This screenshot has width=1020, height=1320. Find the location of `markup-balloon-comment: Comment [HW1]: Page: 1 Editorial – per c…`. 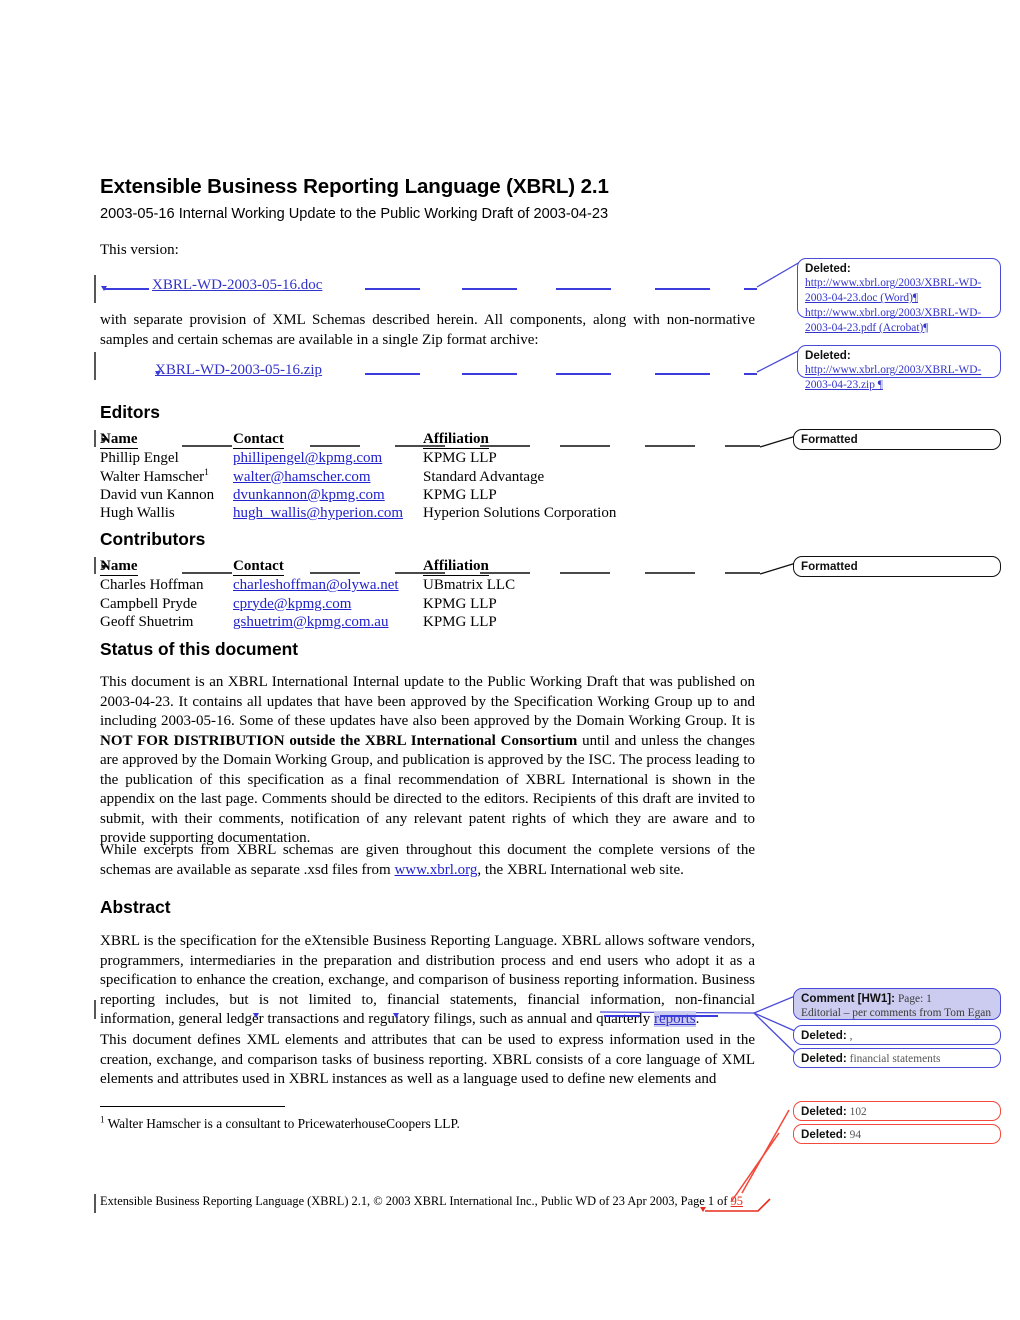

markup-balloon-comment: Comment [HW1]: Page: 1 Editorial – per c… is located at coordinates (897, 1004).